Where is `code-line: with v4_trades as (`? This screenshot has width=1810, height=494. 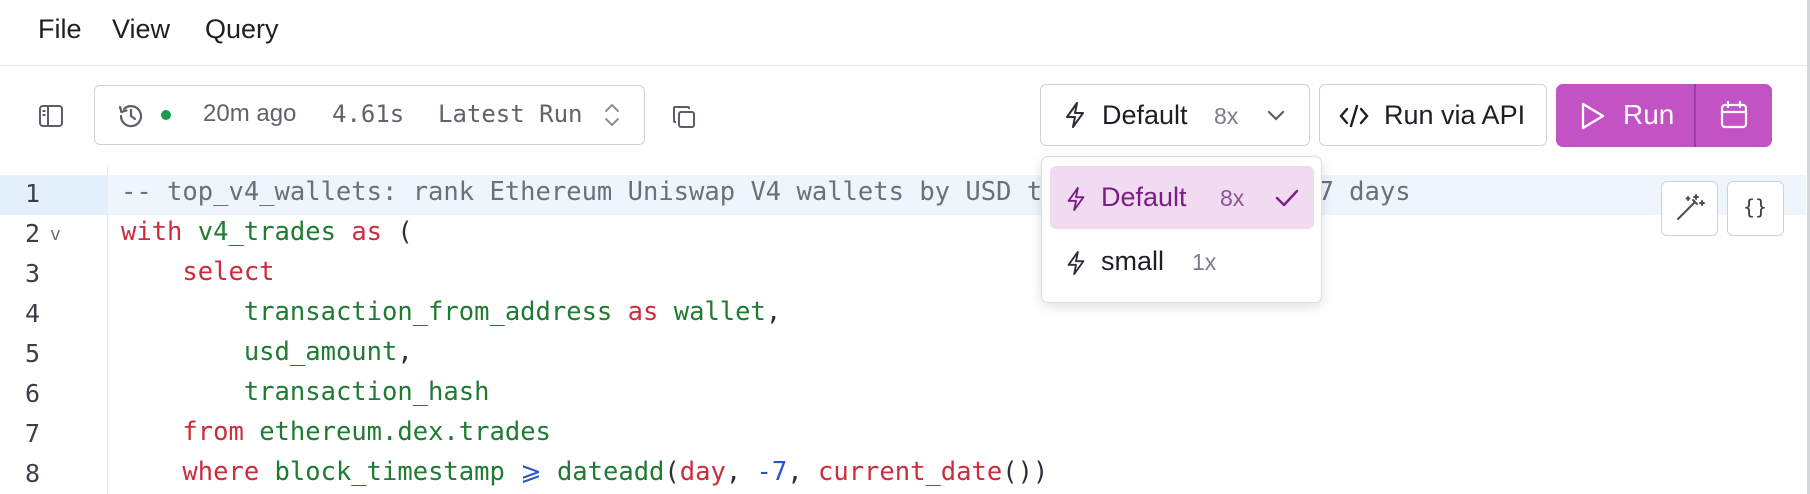
code-line: with v4_trades as ( is located at coordinates (267, 232).